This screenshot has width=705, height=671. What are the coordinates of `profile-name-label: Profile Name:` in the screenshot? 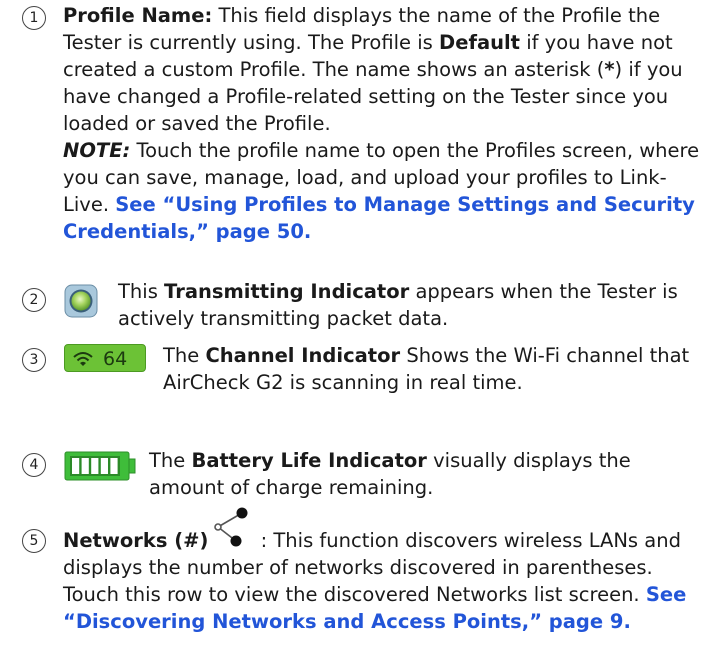 It's located at (138, 15).